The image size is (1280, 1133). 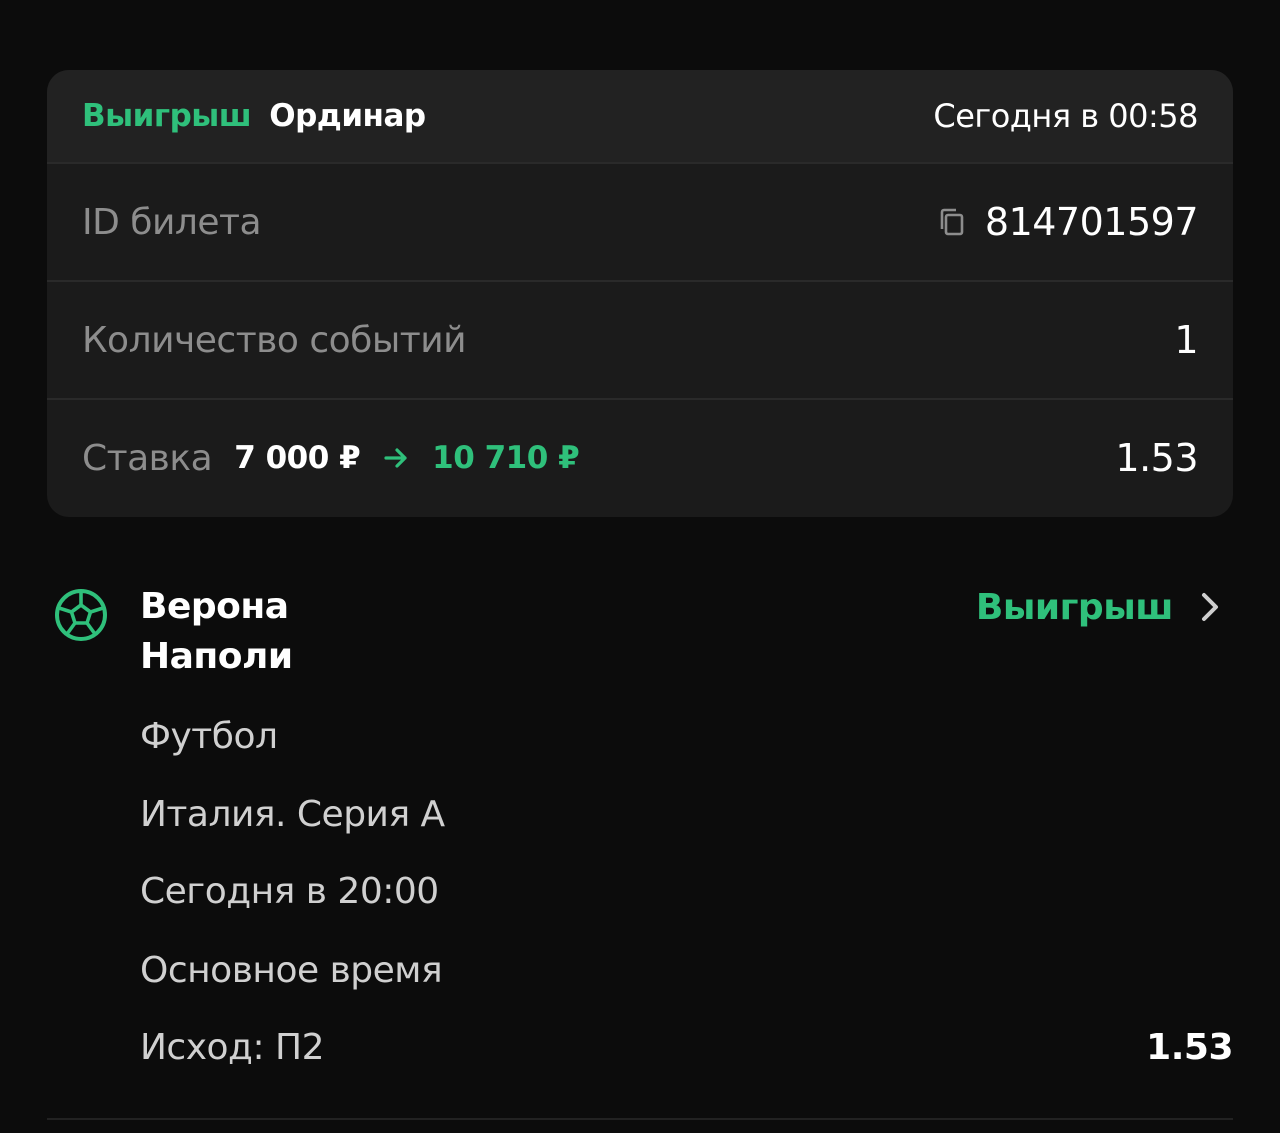 I want to click on arrow-right-icon, so click(x=396, y=458).